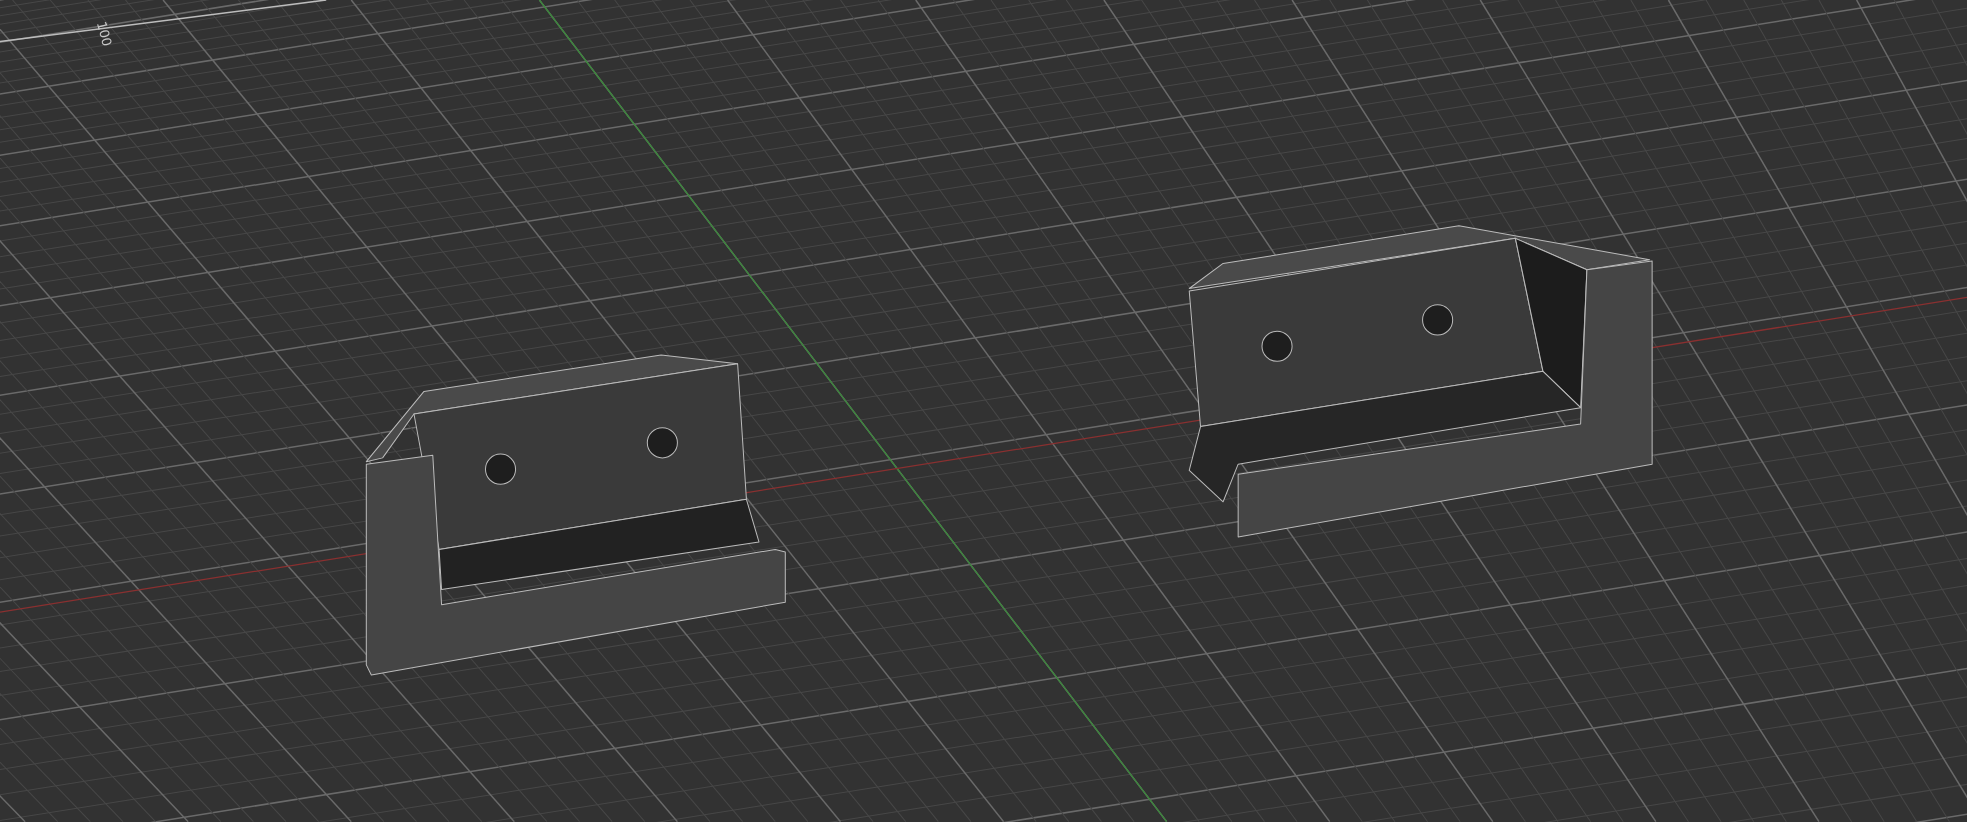  I want to click on grid-scale-label: 100, so click(104, 33).